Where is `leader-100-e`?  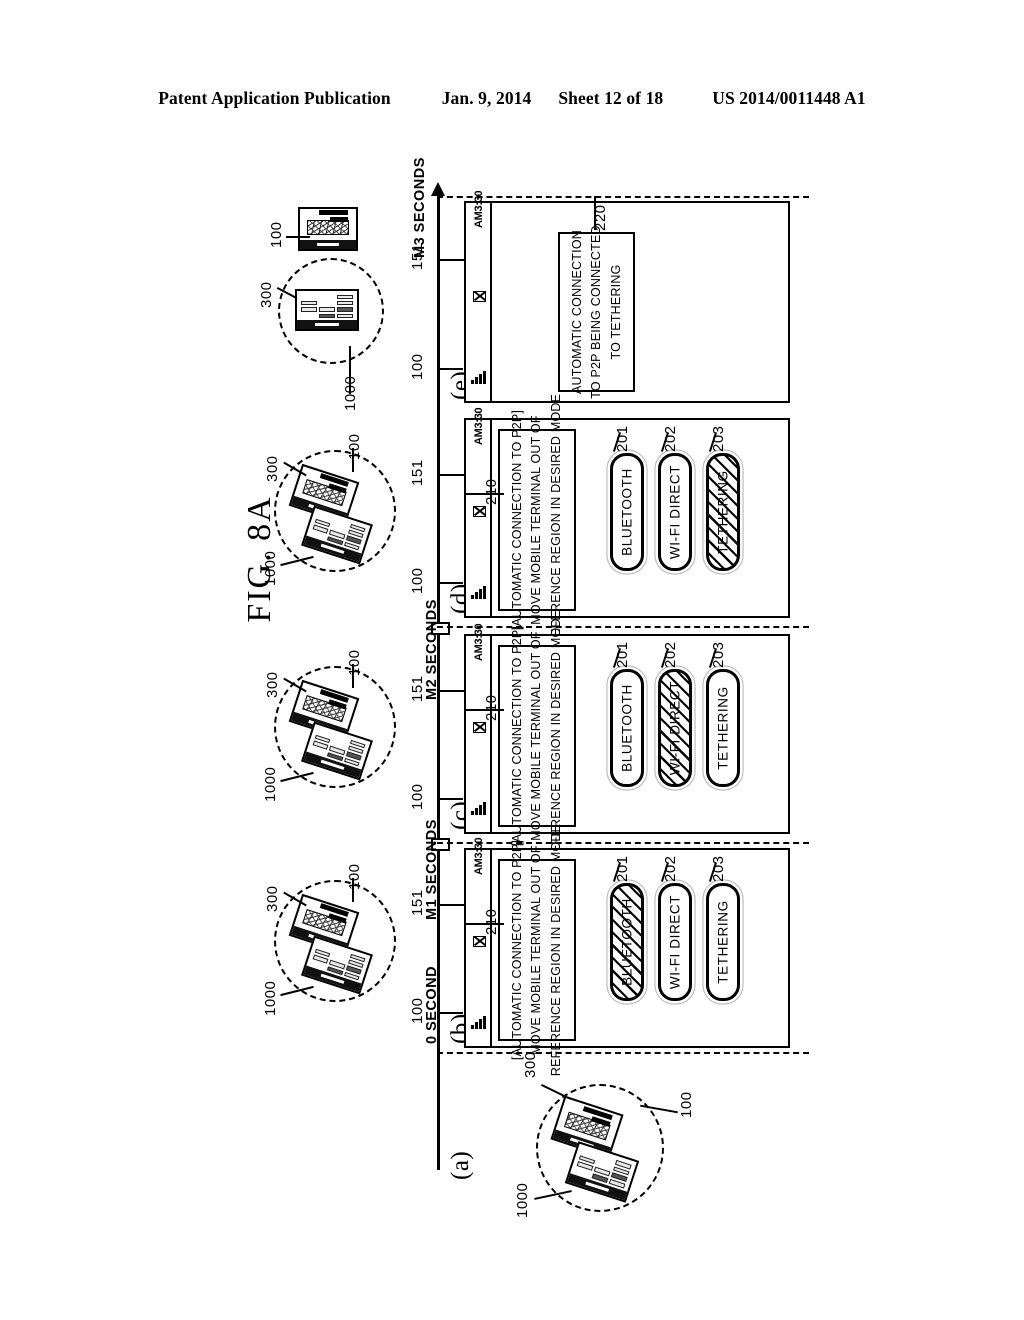 leader-100-e is located at coordinates (451, 369).